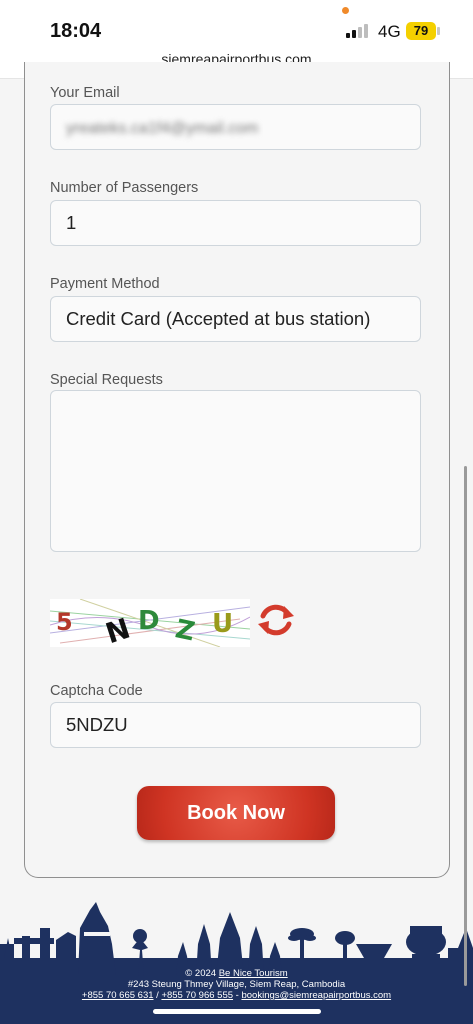 Image resolution: width=473 pixels, height=1024 pixels. What do you see at coordinates (197, 995) in the screenshot?
I see `footer-phone2-link: +855 70 966 555` at bounding box center [197, 995].